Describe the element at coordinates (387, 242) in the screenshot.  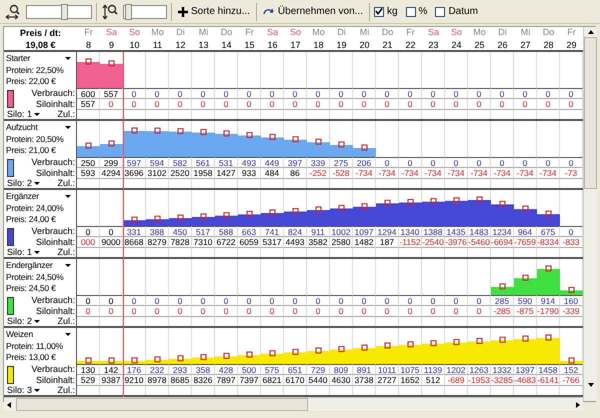
I see `silo-content-value: 187` at that location.